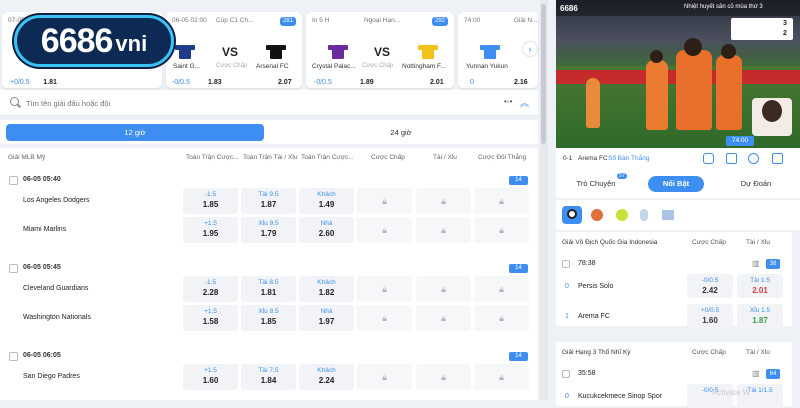 Image resolution: width=800 pixels, height=408 pixels. What do you see at coordinates (326, 318) in the screenshot?
I see `odds-cell: Nhà 1.97` at bounding box center [326, 318].